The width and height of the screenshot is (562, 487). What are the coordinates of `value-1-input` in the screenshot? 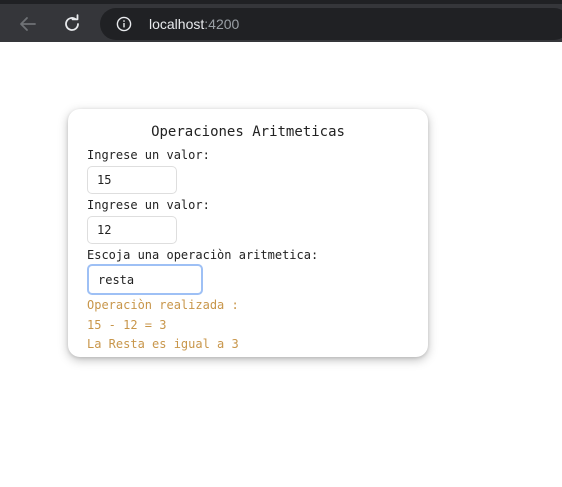 It's located at (132, 180).